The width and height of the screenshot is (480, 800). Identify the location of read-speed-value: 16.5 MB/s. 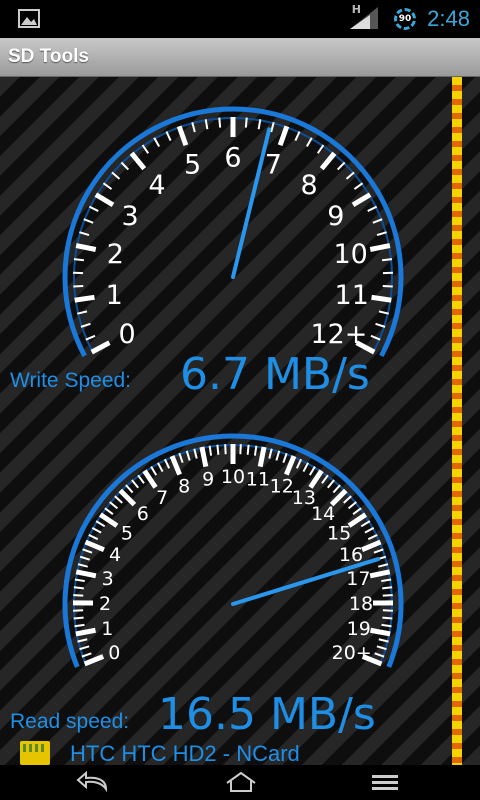
(267, 714).